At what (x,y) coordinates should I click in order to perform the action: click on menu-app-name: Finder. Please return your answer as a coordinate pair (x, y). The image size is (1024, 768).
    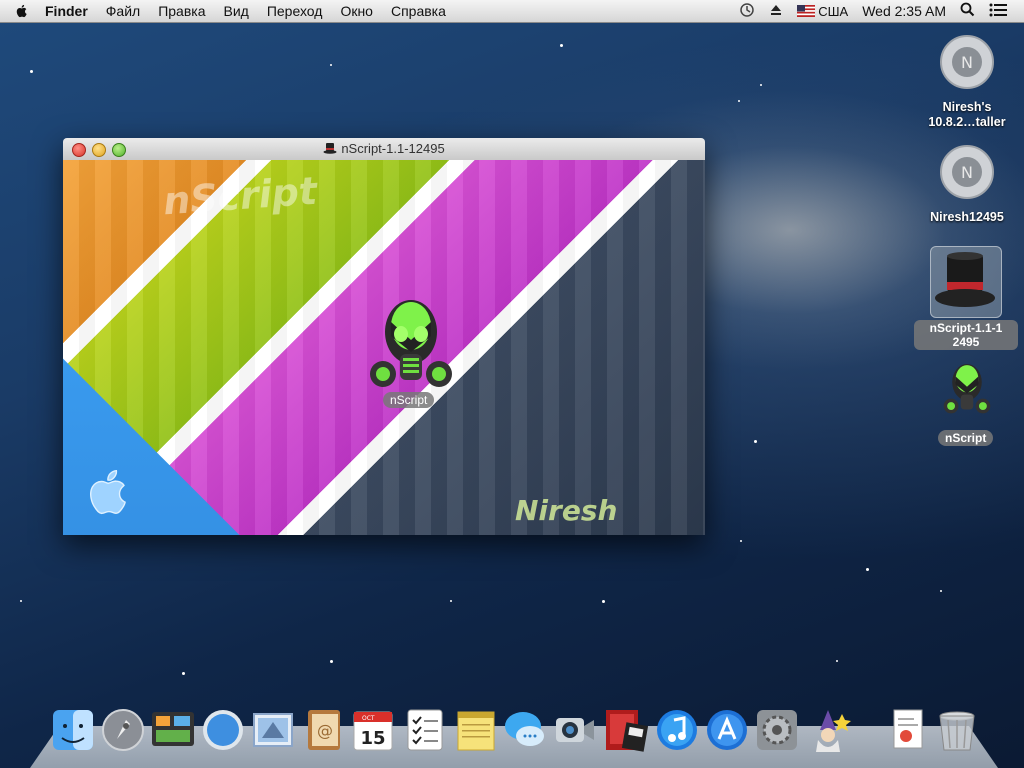
    Looking at the image, I should click on (66, 11).